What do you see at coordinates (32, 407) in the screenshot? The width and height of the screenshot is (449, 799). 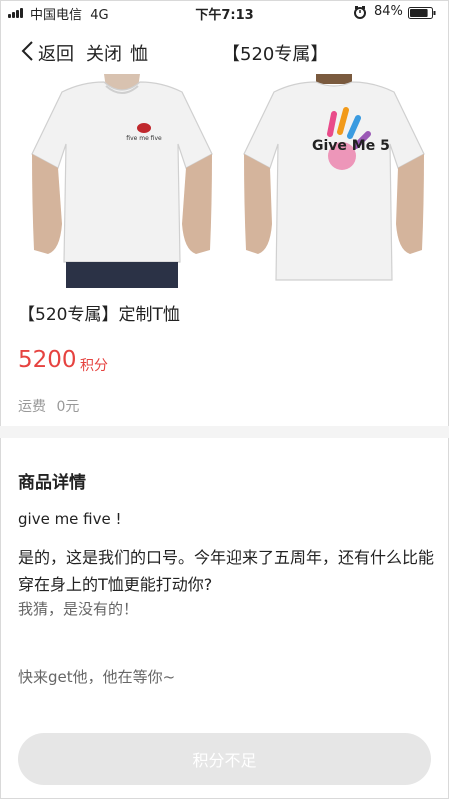 I see `shipping-label: 运费` at bounding box center [32, 407].